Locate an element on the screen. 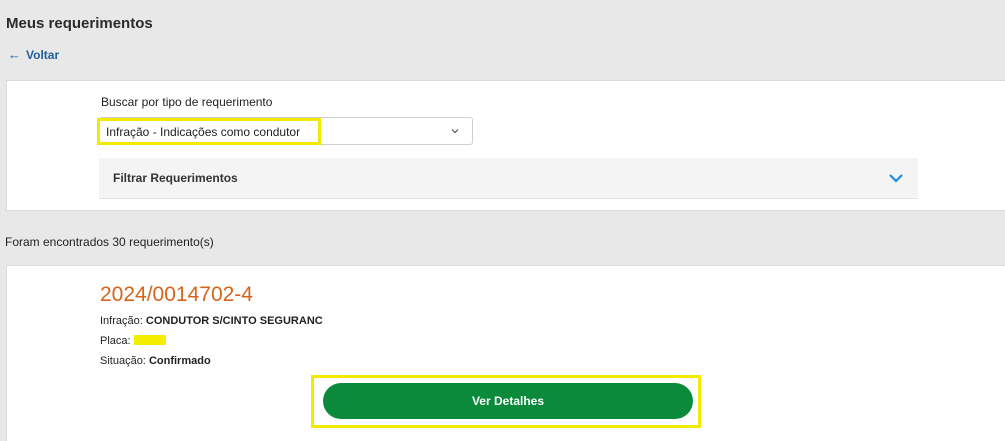 The width and height of the screenshot is (1005, 441). status-line: Situação: Confirmado is located at coordinates (155, 361).